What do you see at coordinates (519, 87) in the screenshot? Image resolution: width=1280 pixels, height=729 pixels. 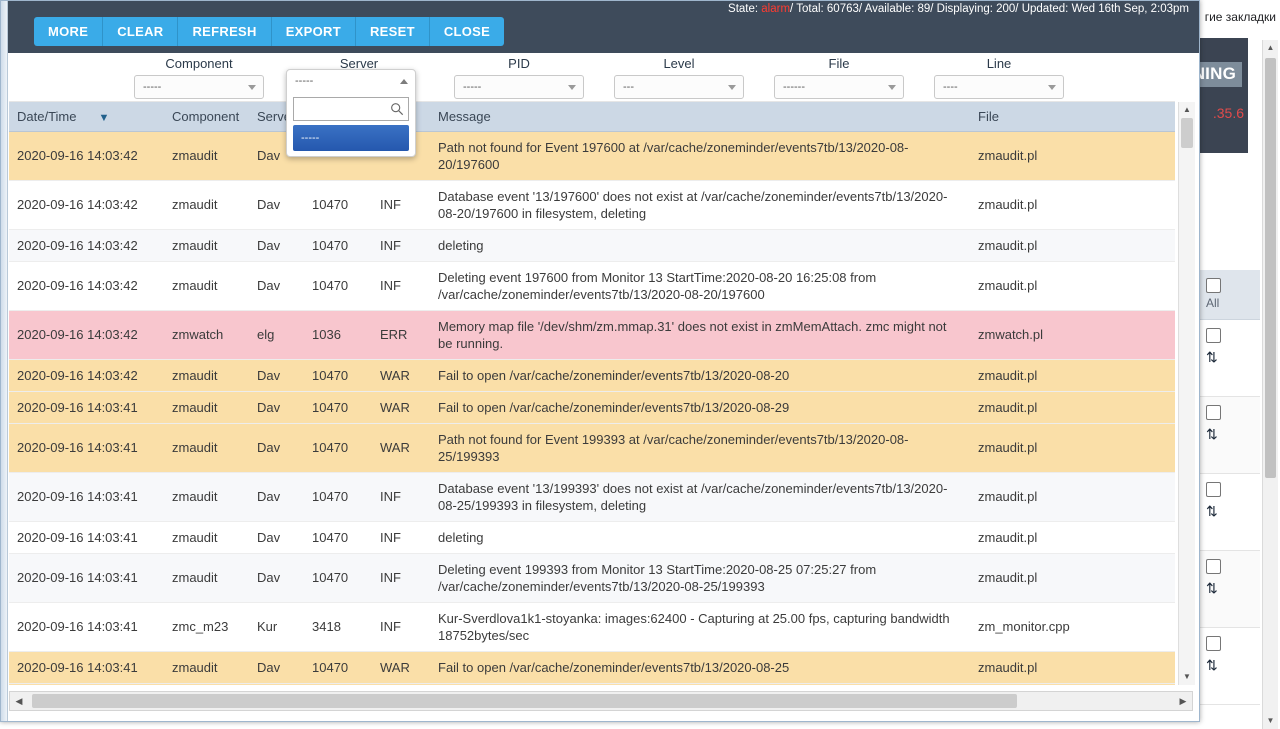 I see `filter-select-pid: -----` at bounding box center [519, 87].